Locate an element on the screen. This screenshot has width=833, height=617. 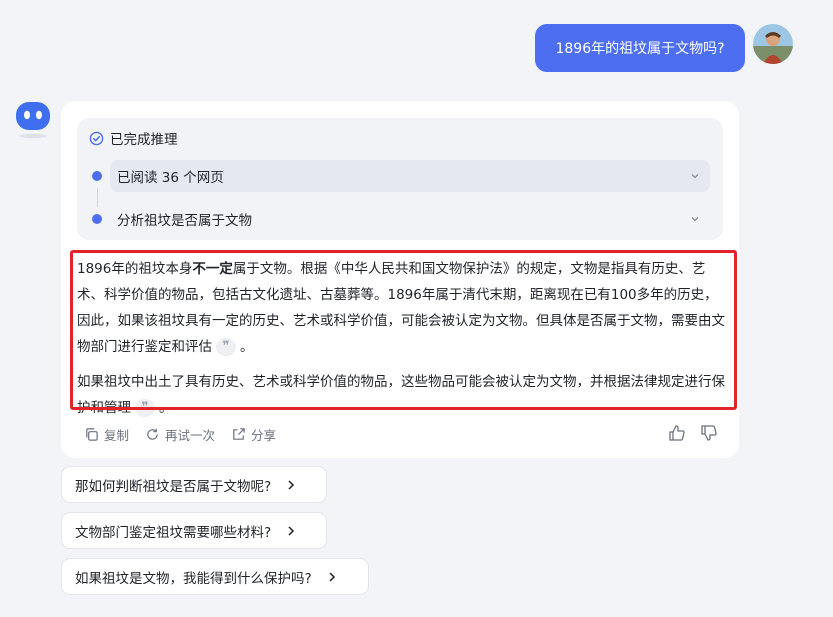
share-label: 分享 is located at coordinates (264, 435).